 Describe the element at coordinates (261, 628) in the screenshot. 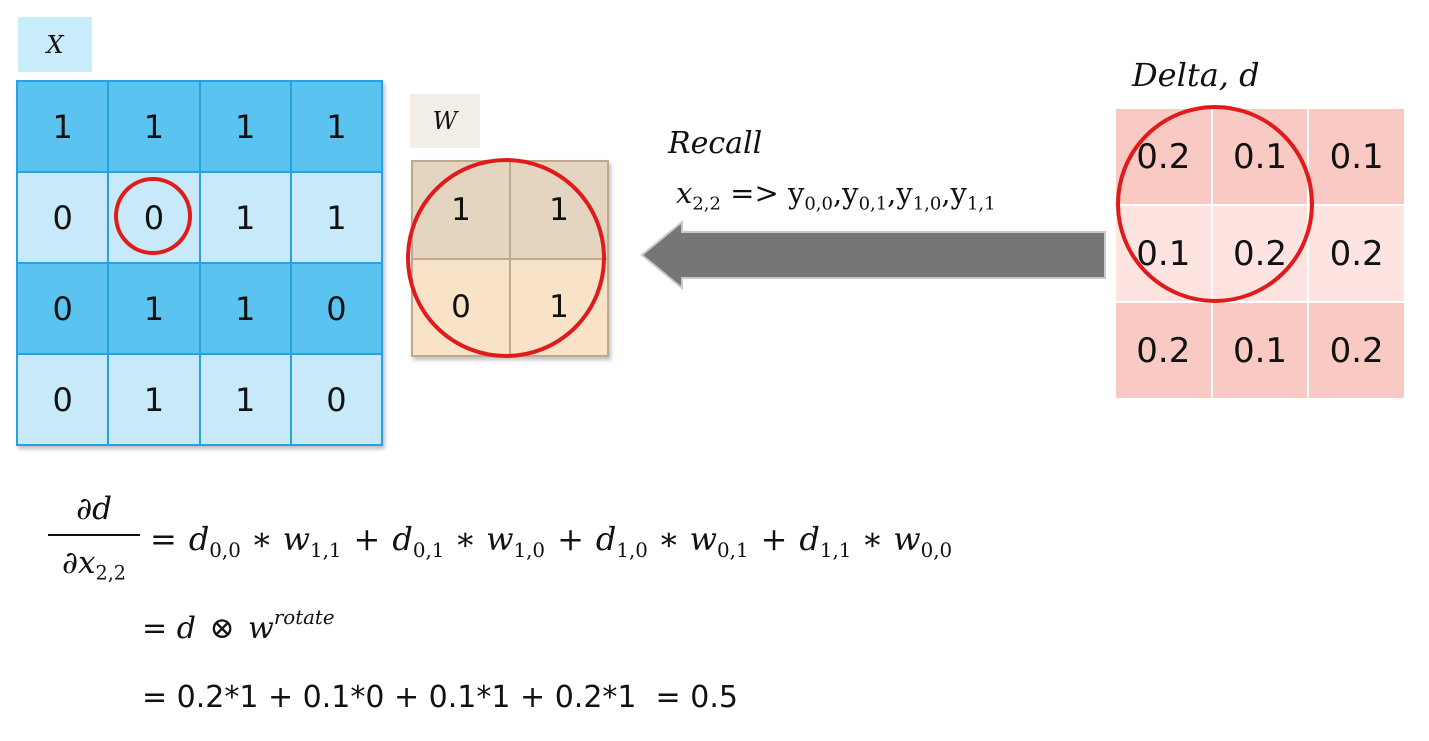

I see `line2-w: w` at that location.